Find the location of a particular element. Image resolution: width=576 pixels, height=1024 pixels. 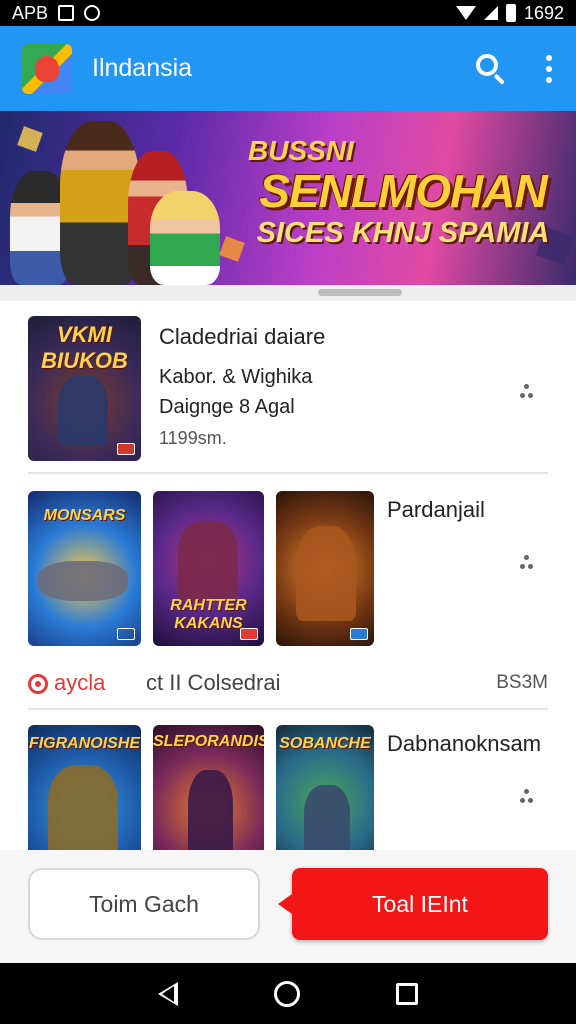

game-thumbnail: FIGRANOISHE is located at coordinates (84, 787).